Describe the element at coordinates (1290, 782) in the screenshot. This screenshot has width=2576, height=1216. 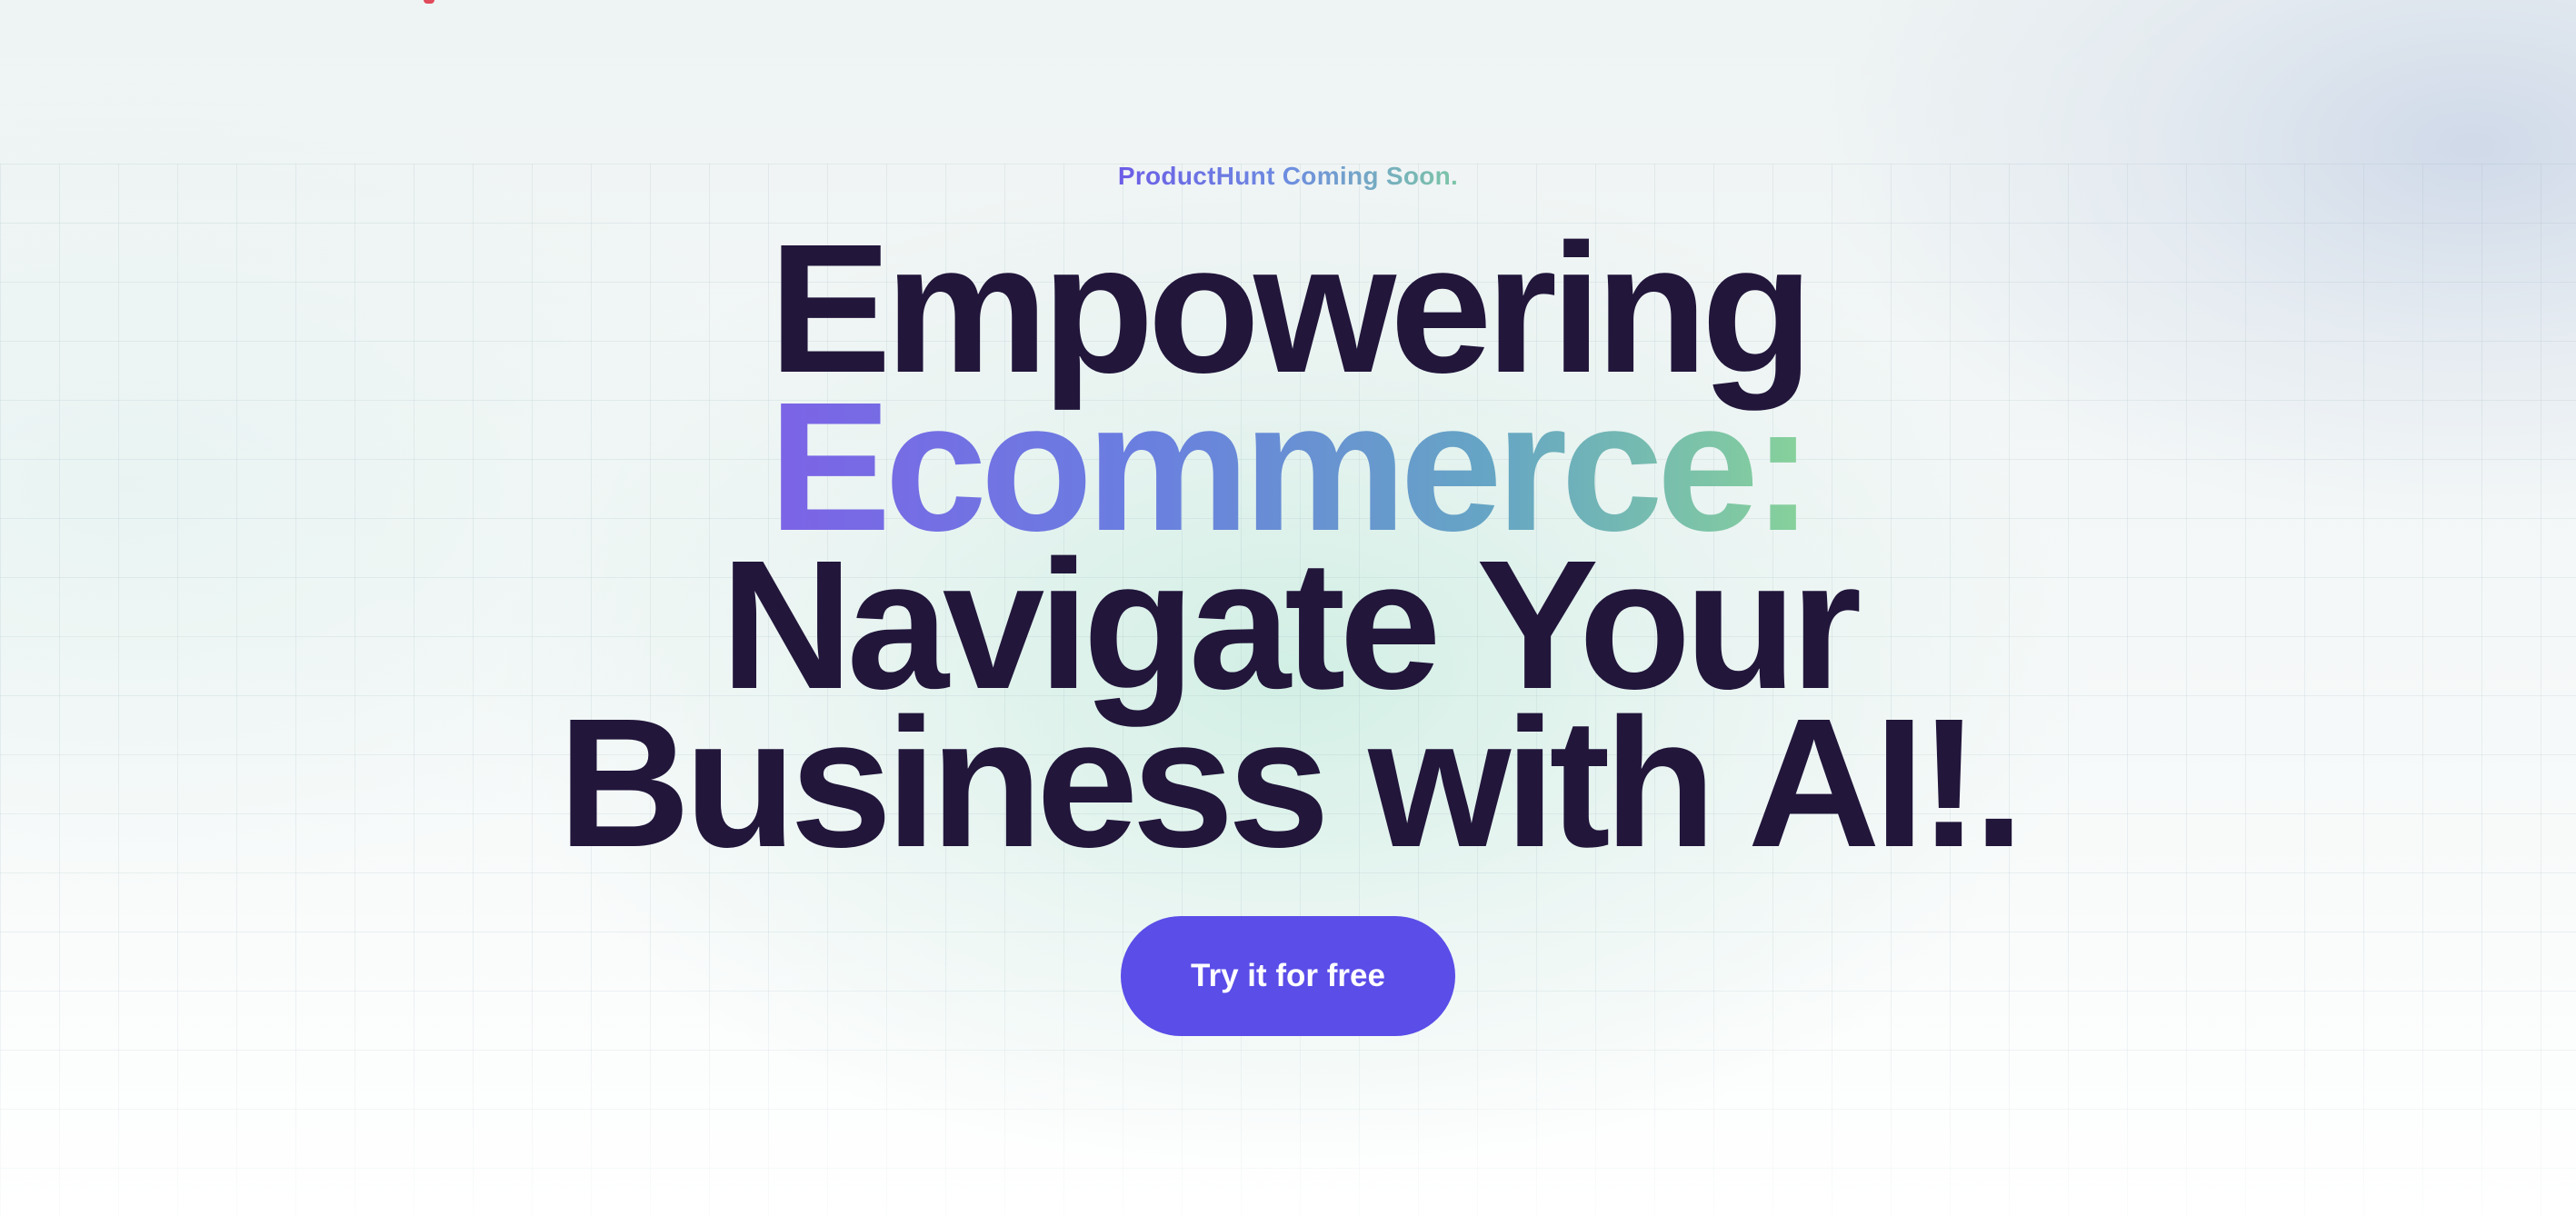
I see `headline-line-4: Business with AI!.` at that location.